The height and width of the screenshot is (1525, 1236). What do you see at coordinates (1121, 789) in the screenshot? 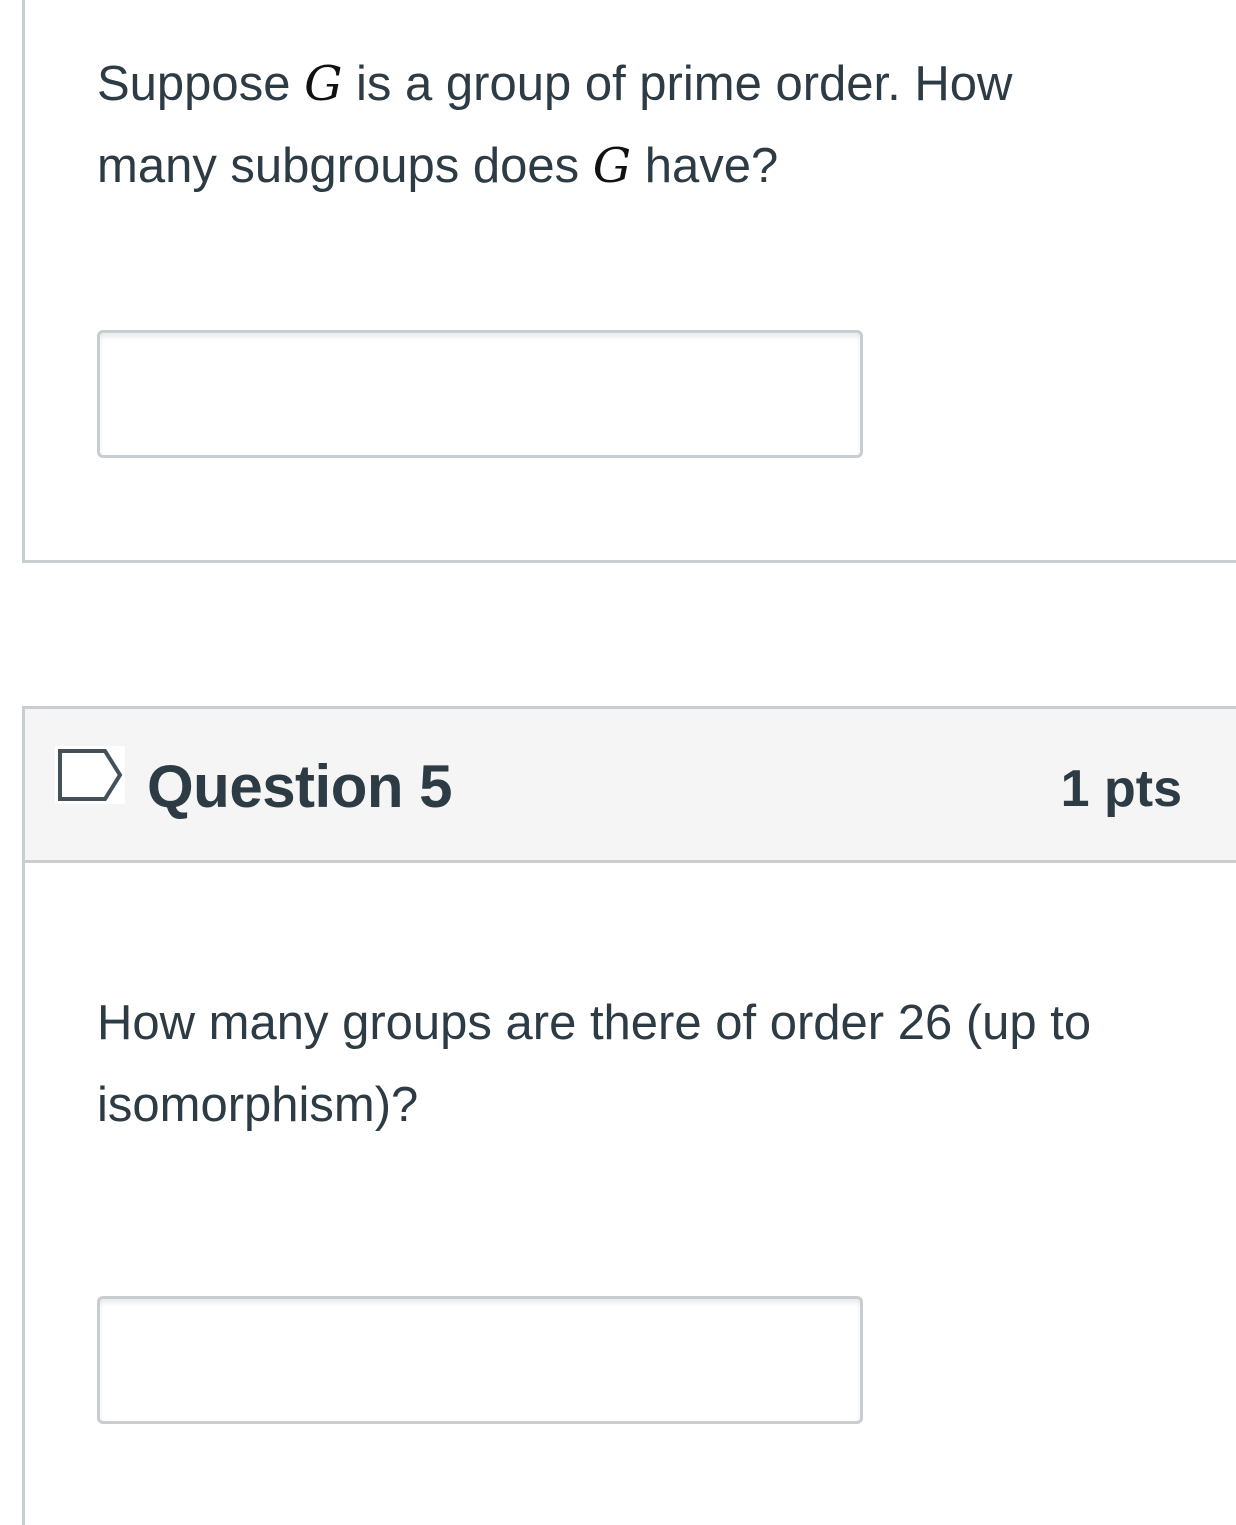
I see `question-points: 1 pts` at bounding box center [1121, 789].